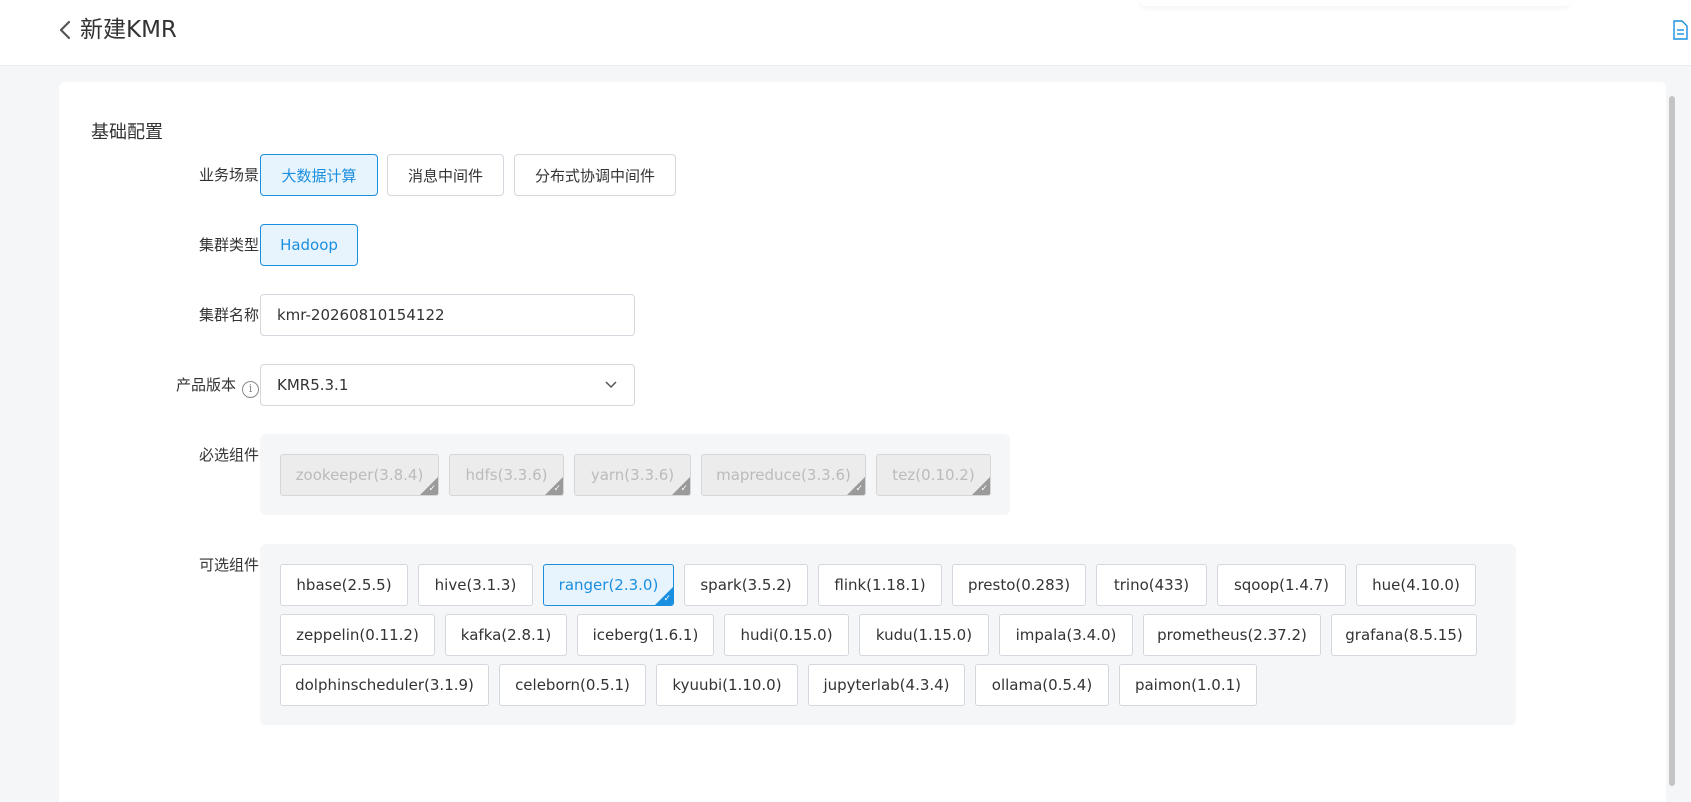 The width and height of the screenshot is (1691, 802). What do you see at coordinates (572, 685) in the screenshot?
I see `optional-component: celeborn(0.5.1)` at bounding box center [572, 685].